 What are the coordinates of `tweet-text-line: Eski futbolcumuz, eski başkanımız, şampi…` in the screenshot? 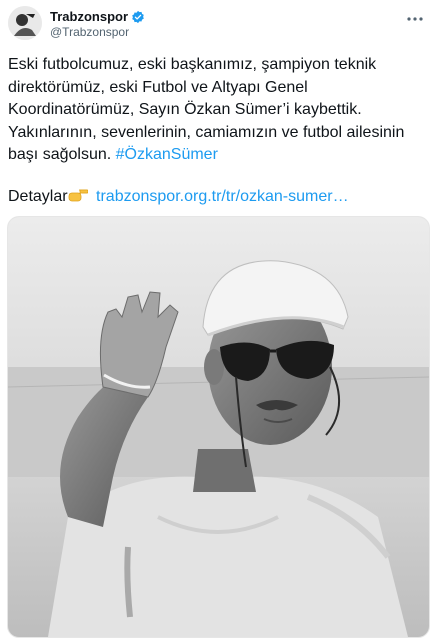 It's located at (192, 64).